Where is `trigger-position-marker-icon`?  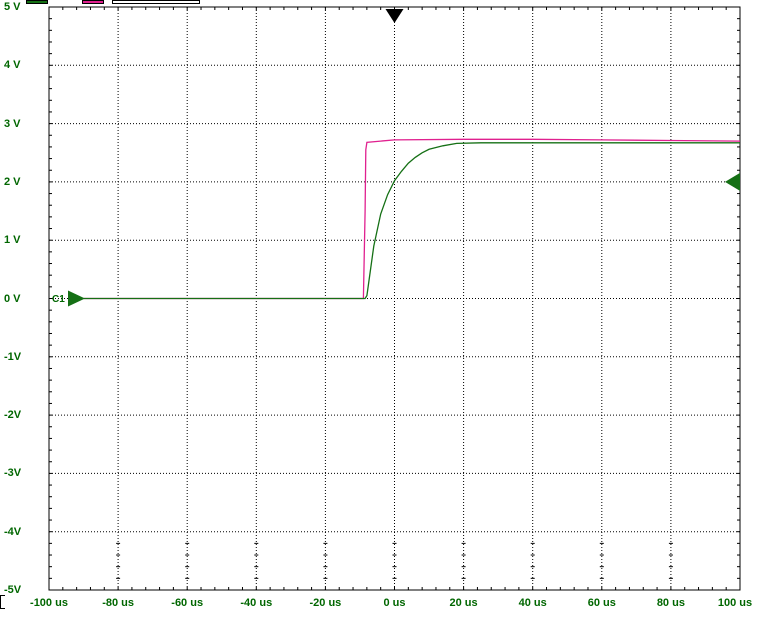
trigger-position-marker-icon is located at coordinates (394, 16).